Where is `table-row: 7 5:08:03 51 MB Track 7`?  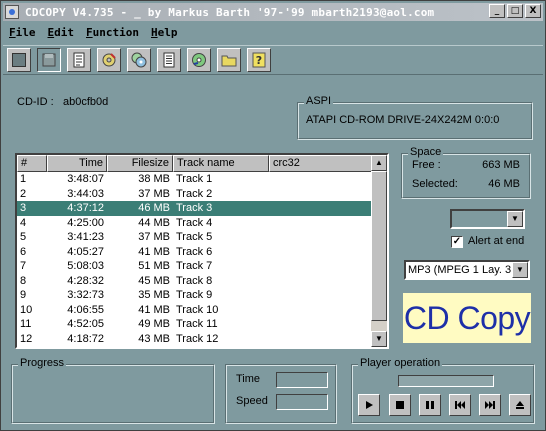 table-row: 7 5:08:03 51 MB Track 7 is located at coordinates (202, 266).